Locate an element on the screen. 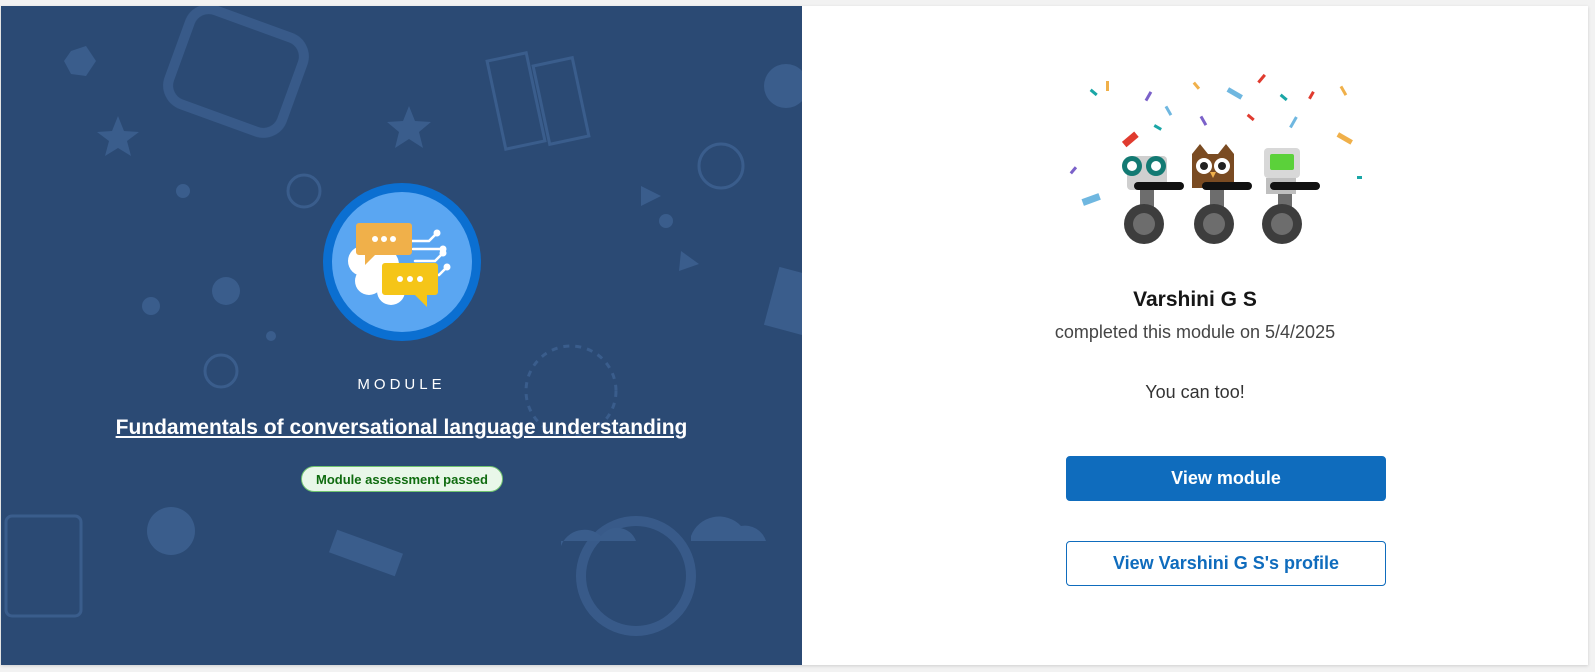 Image resolution: width=1595 pixels, height=672 pixels. chat-bubbles-brain-icon is located at coordinates (402, 262).